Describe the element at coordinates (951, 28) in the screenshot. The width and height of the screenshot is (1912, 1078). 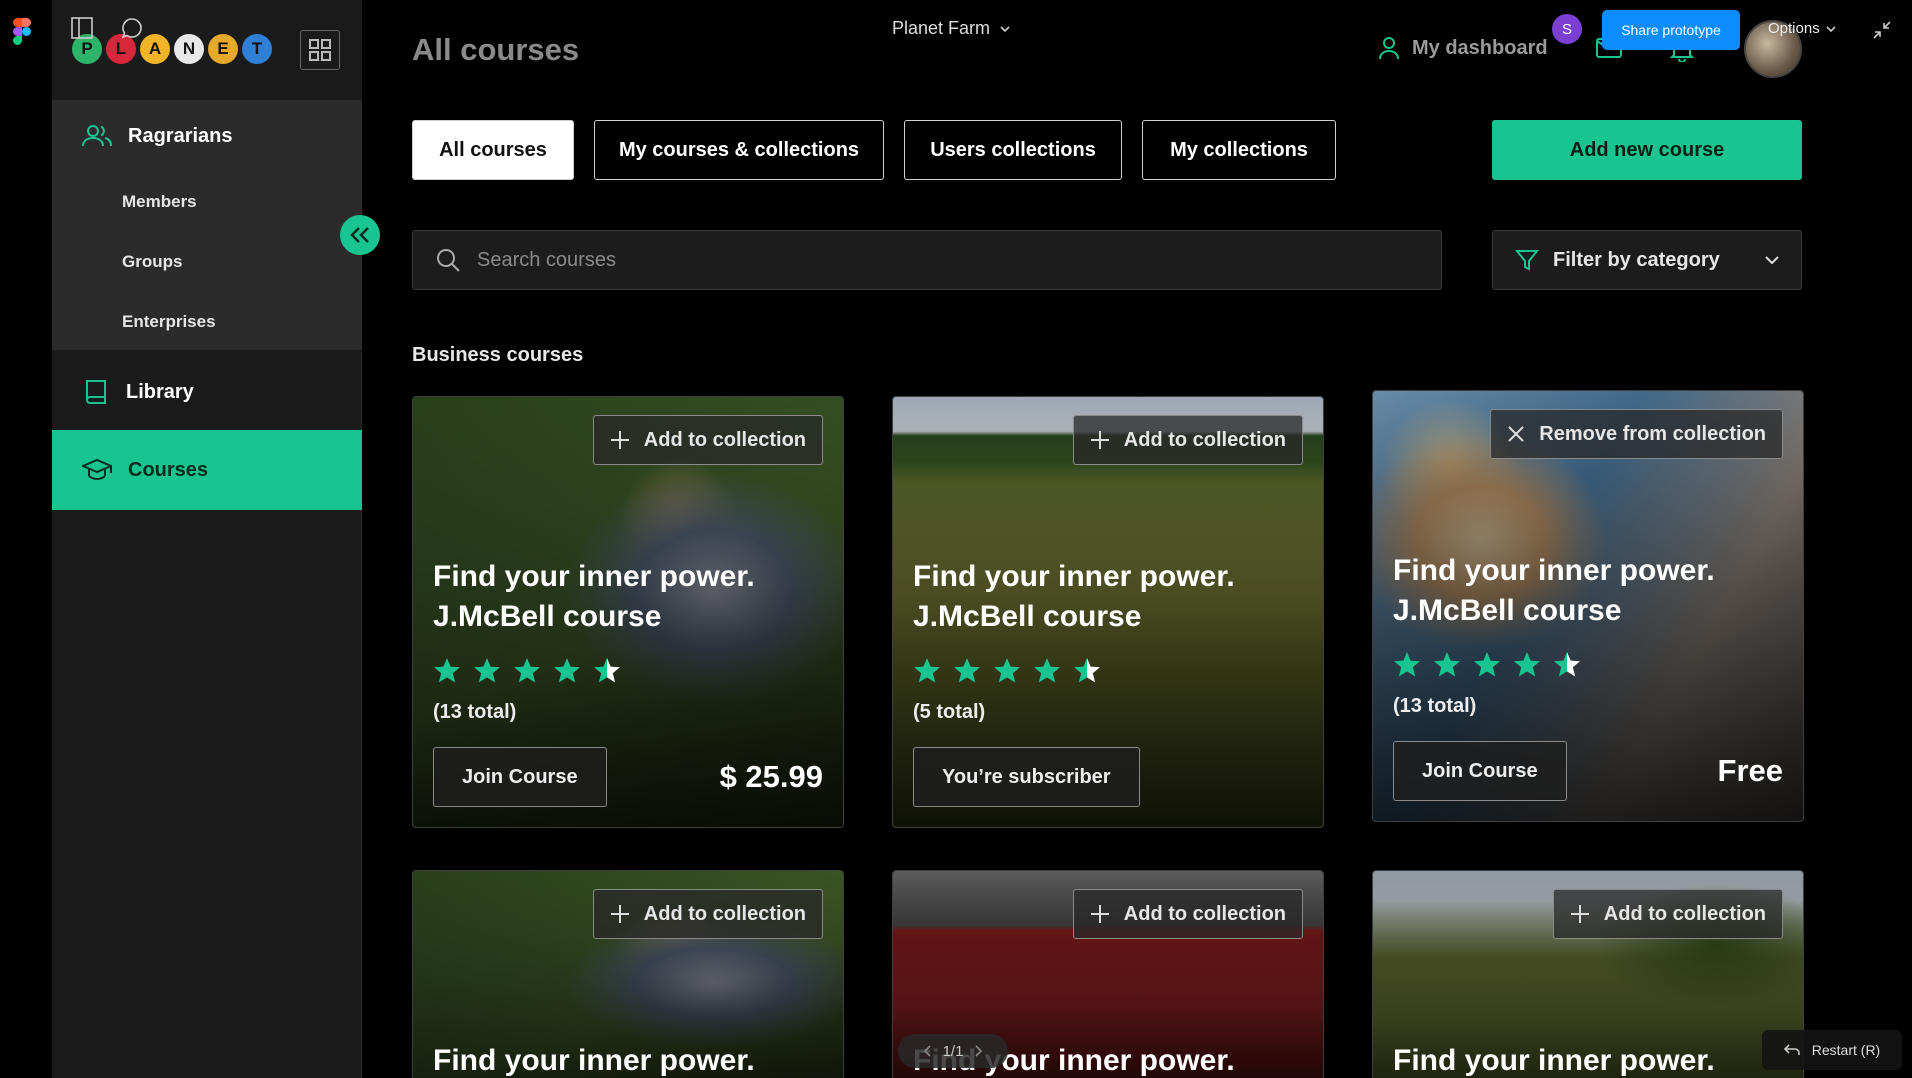
I see `figma-project-menu: Planet Farm` at that location.